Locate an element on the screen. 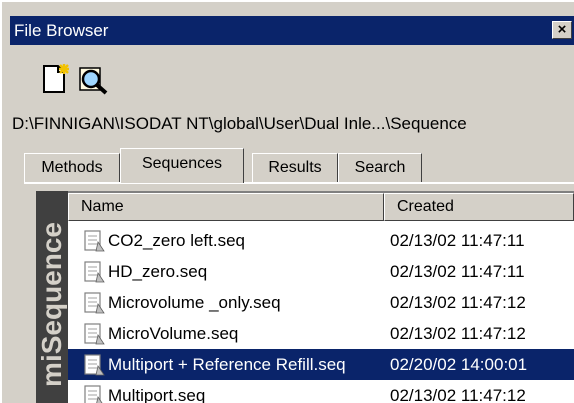 Image resolution: width=574 pixels, height=403 pixels. file-name: MicroVolume.seq is located at coordinates (173, 333).